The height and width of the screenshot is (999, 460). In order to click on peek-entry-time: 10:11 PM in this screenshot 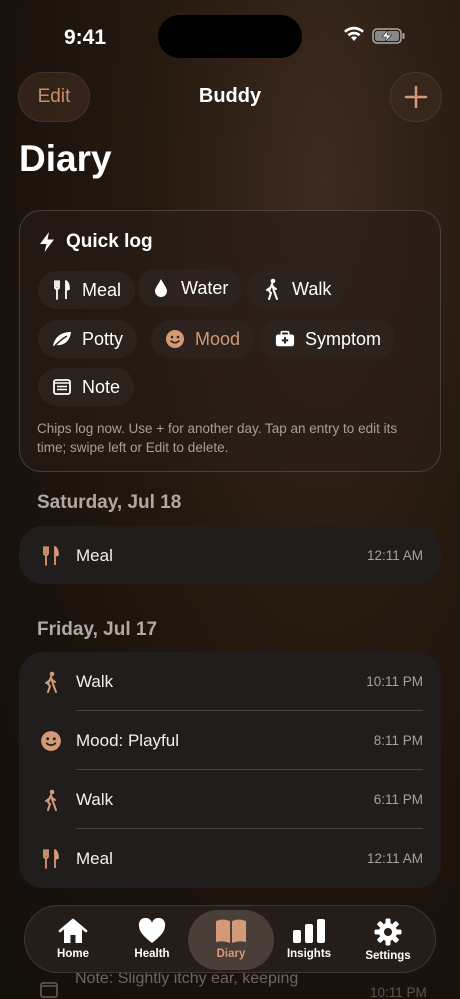, I will do `click(398, 992)`.